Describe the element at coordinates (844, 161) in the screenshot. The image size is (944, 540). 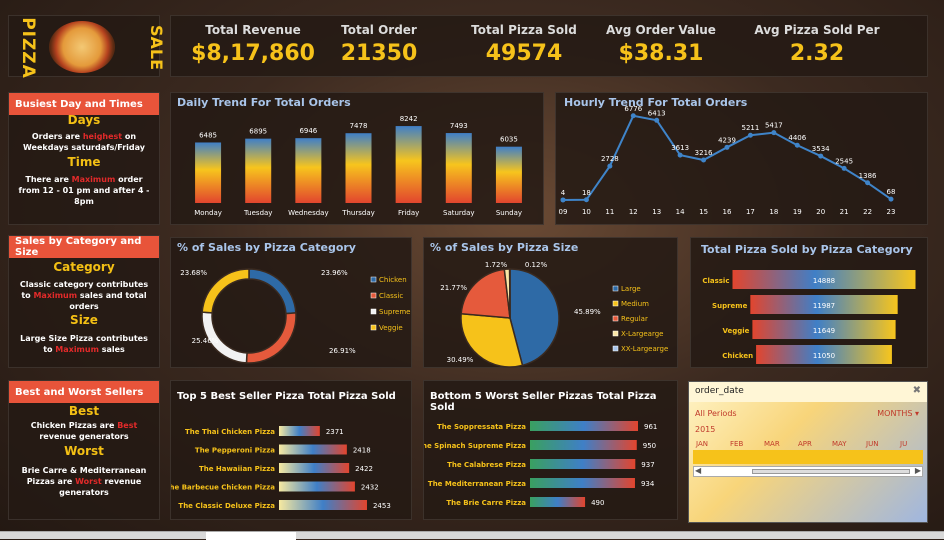
I see `data-label: 2545` at that location.